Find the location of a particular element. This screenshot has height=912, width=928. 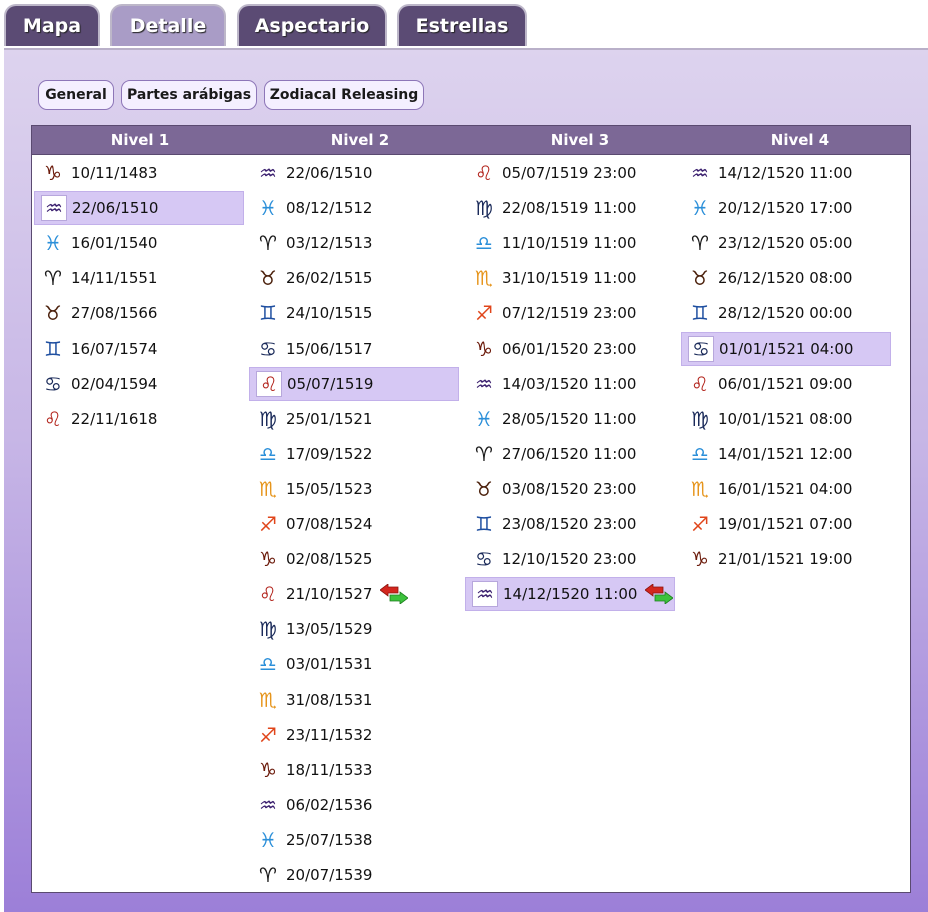

nivel-2-row: ♉ 26/02/1515 is located at coordinates (354, 278).